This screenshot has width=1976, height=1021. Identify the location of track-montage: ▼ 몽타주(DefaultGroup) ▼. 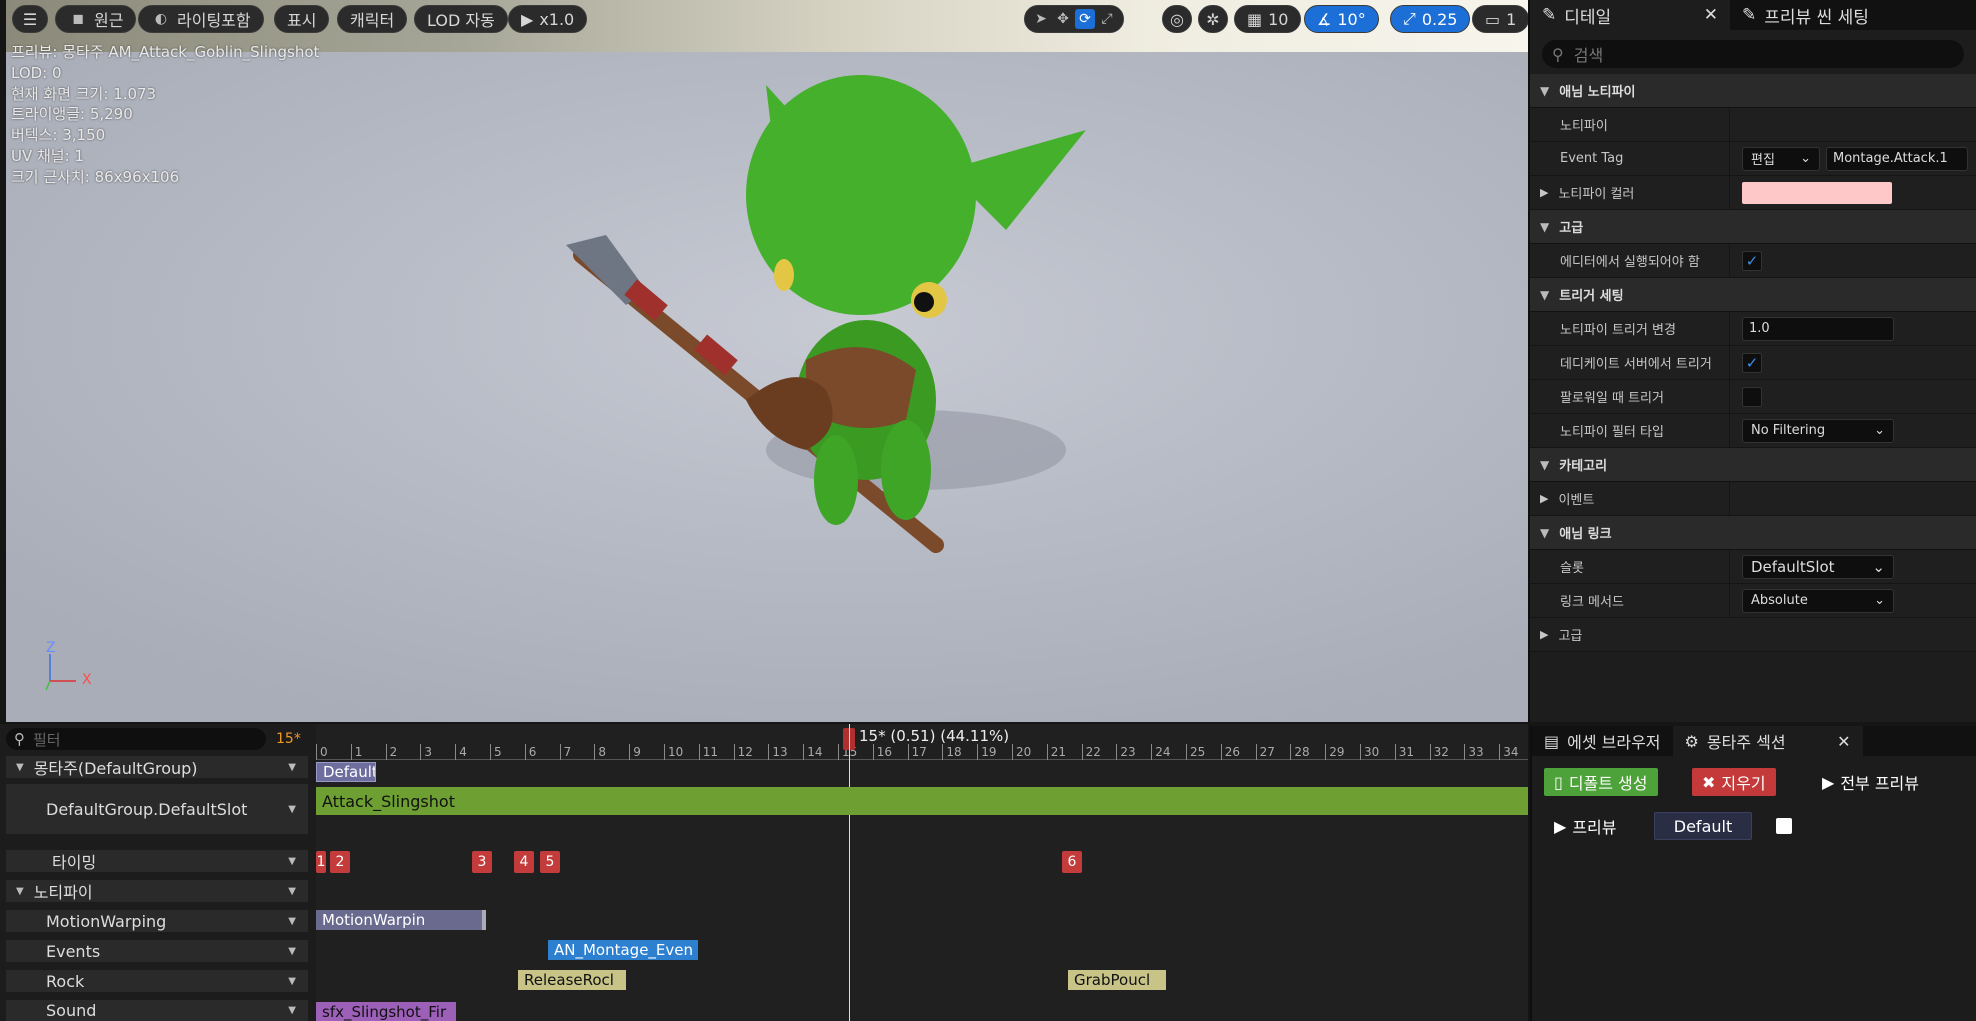
(157, 767).